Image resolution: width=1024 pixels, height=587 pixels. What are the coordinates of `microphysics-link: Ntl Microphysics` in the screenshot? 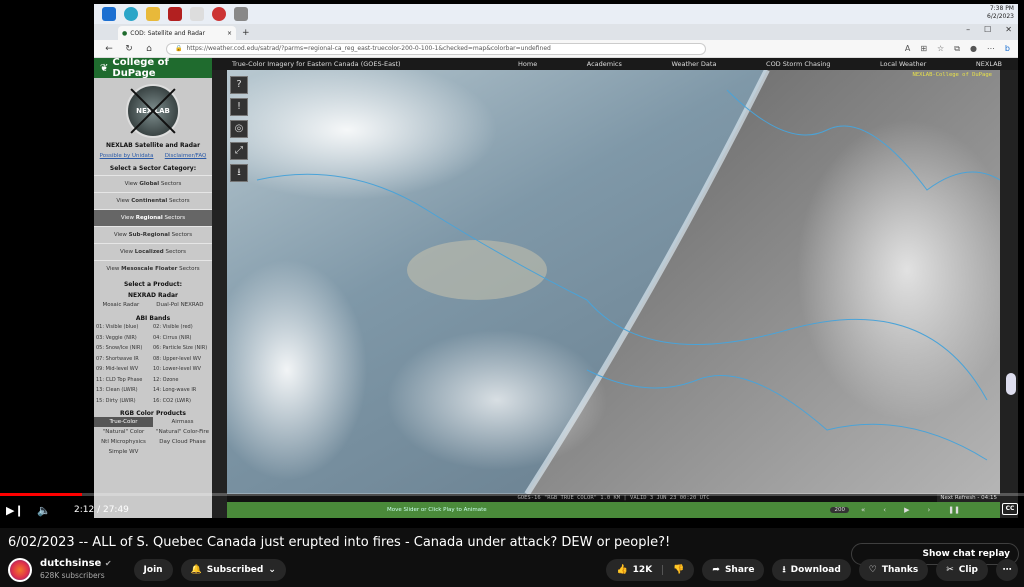 It's located at (123, 442).